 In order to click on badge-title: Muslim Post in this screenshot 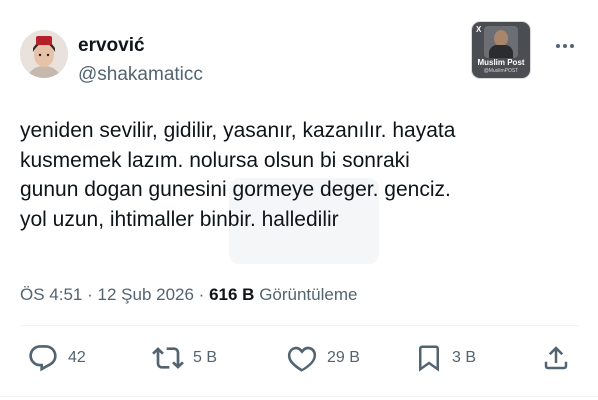, I will do `click(501, 62)`.